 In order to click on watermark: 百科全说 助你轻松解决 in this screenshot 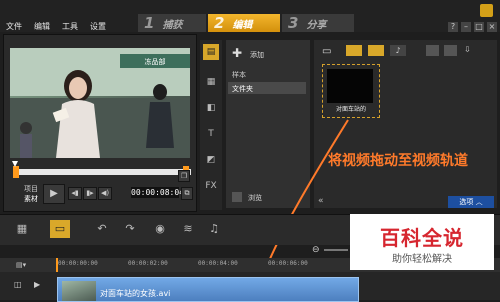, I will do `click(422, 242)`.